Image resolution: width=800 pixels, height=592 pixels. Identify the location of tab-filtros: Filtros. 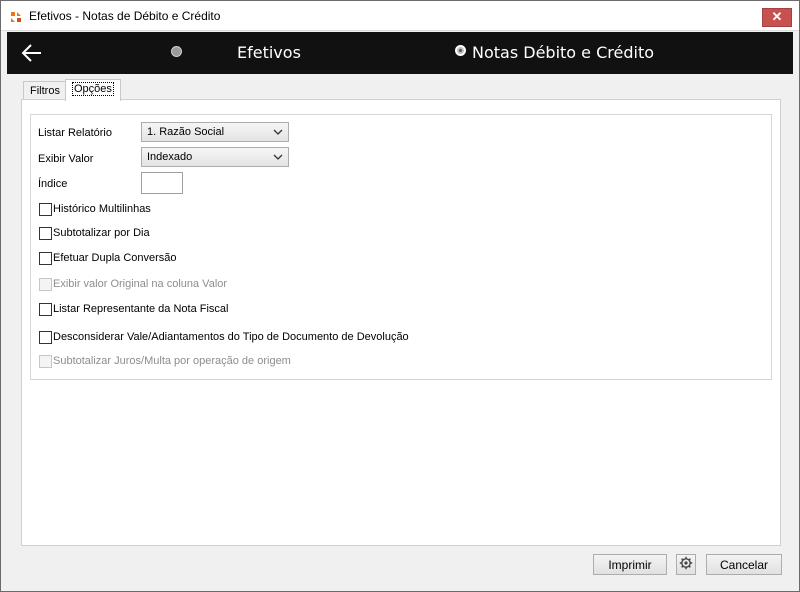
(45, 91).